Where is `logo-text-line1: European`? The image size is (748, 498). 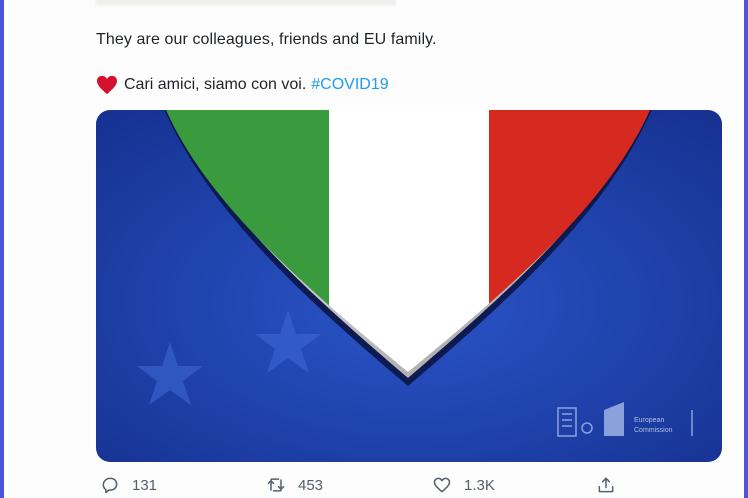 logo-text-line1: European is located at coordinates (649, 420).